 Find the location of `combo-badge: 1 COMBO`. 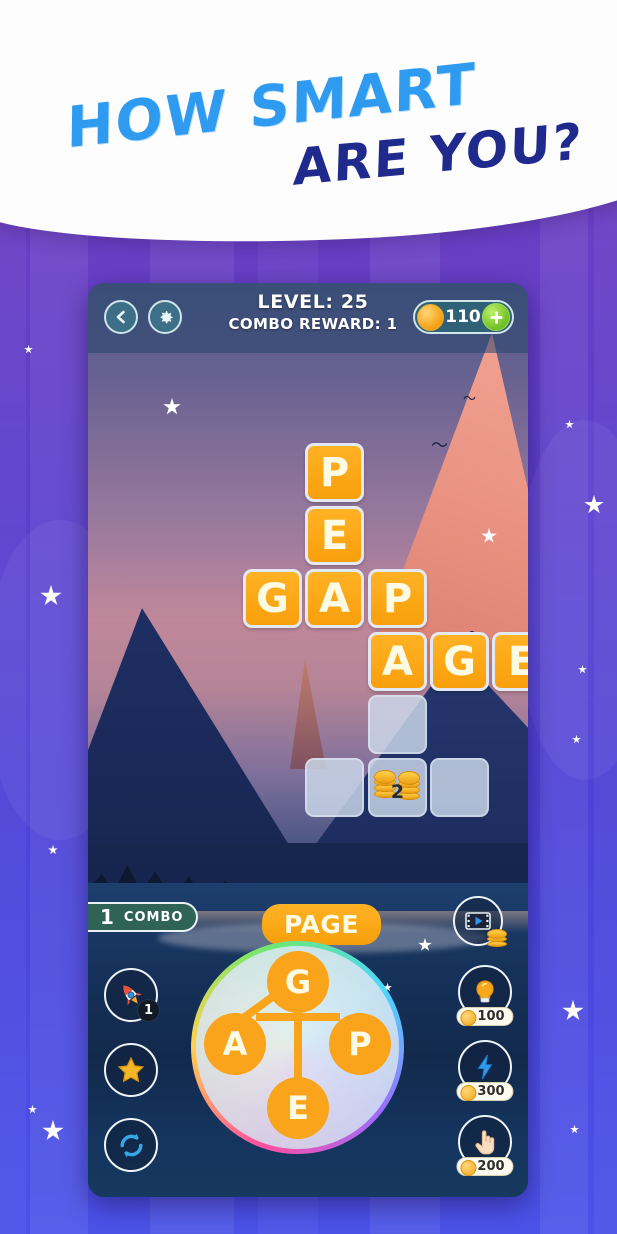

combo-badge: 1 COMBO is located at coordinates (143, 917).